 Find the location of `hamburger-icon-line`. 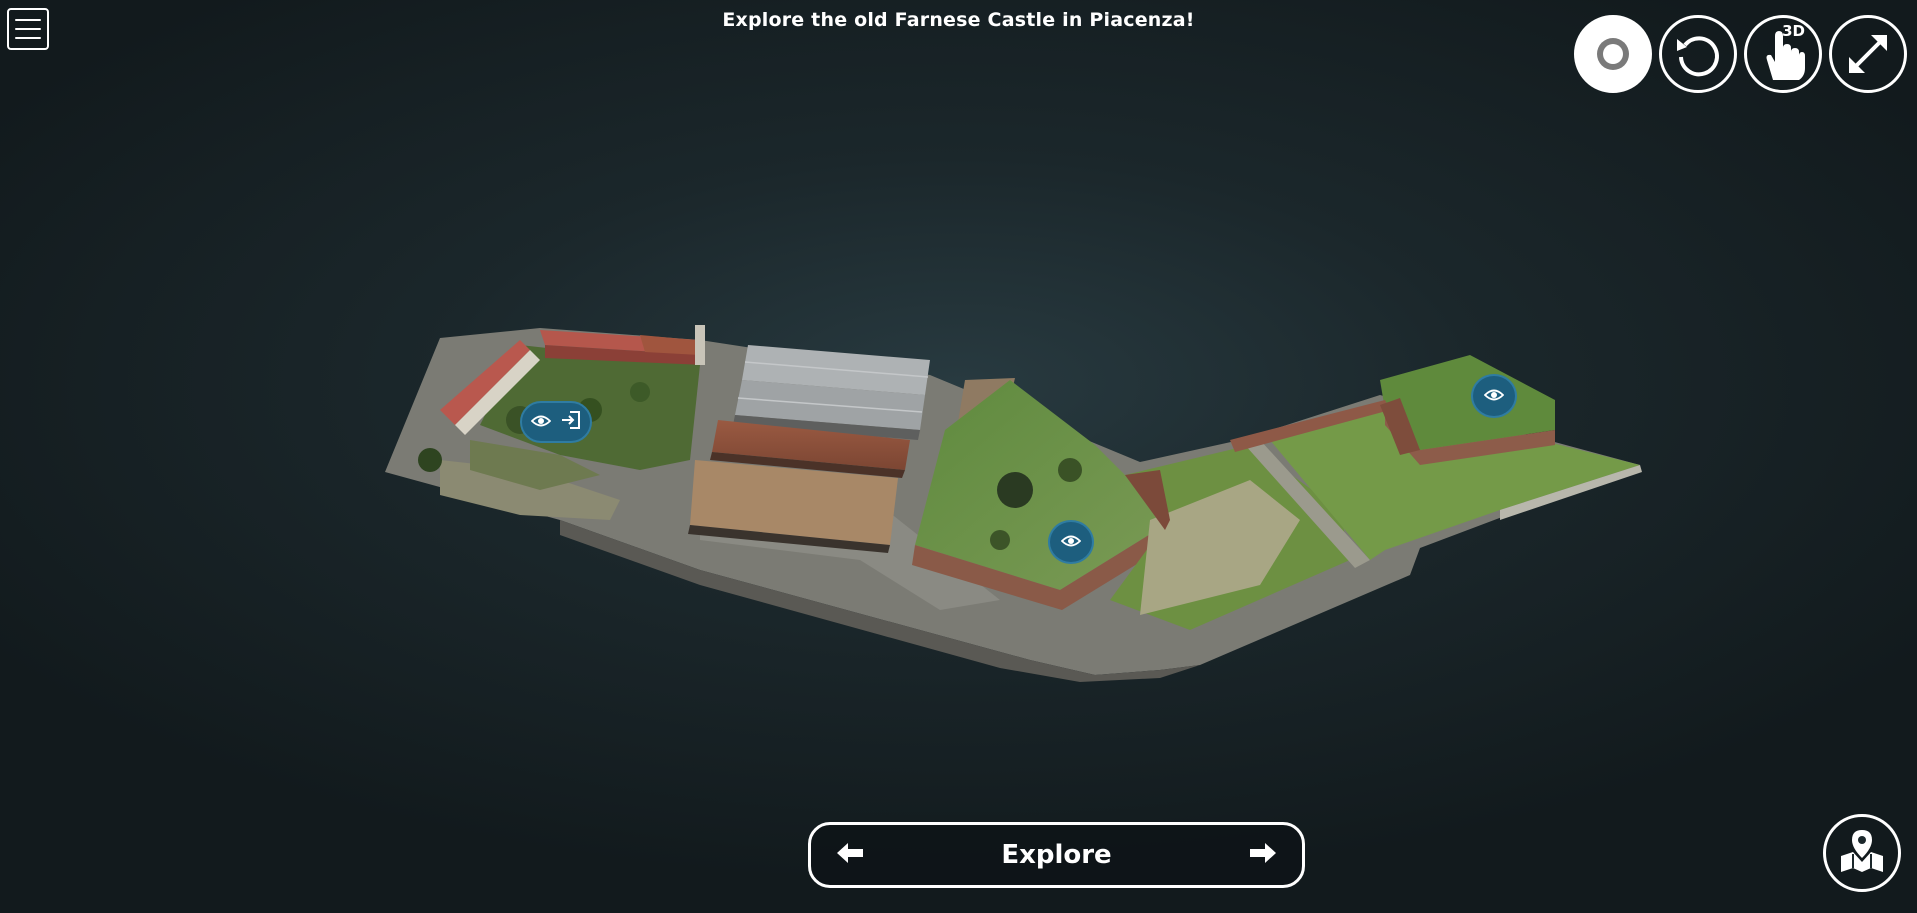

hamburger-icon-line is located at coordinates (28, 38).